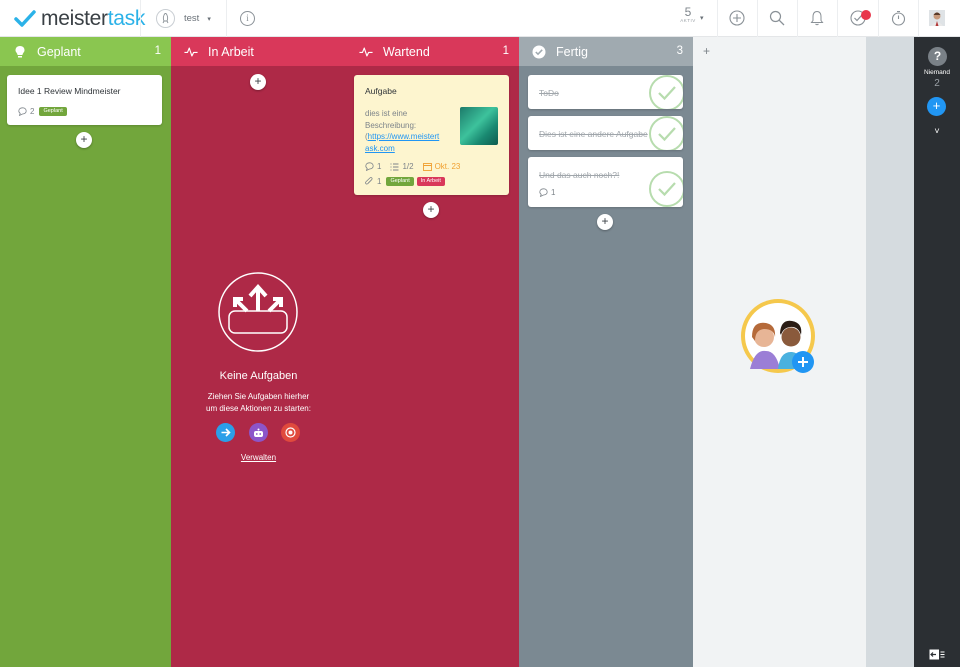 The height and width of the screenshot is (667, 960). Describe the element at coordinates (817, 18) in the screenshot. I see `bell-icon` at that location.